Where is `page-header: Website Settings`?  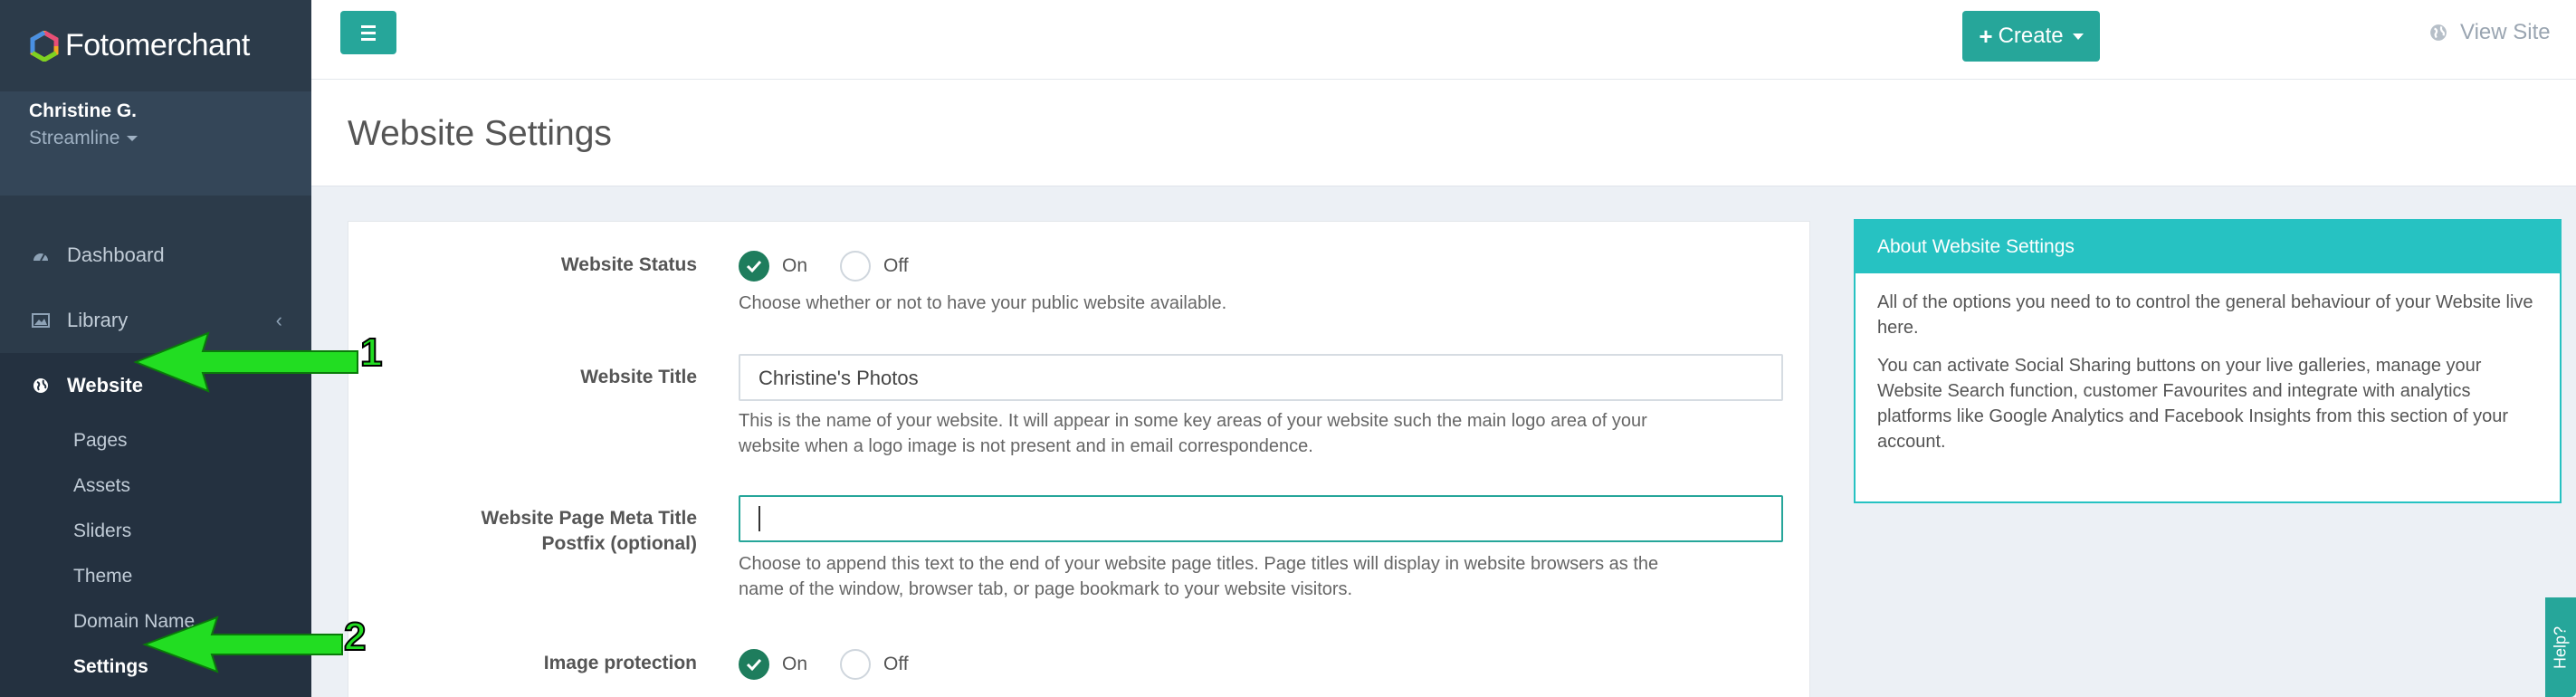 page-header: Website Settings is located at coordinates (1443, 133).